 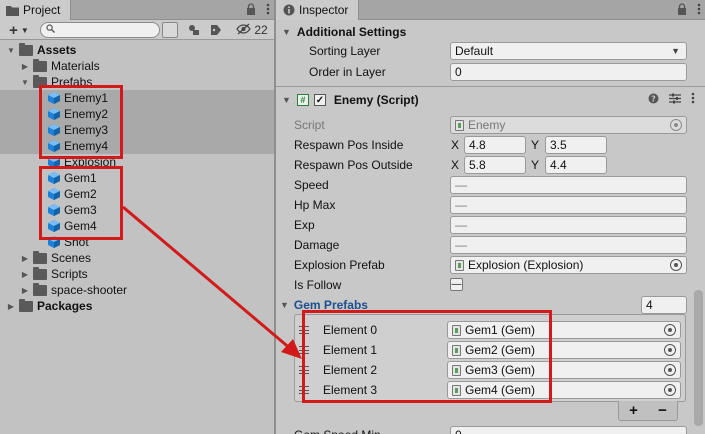 What do you see at coordinates (633, 410) in the screenshot?
I see `add-element-button: +` at bounding box center [633, 410].